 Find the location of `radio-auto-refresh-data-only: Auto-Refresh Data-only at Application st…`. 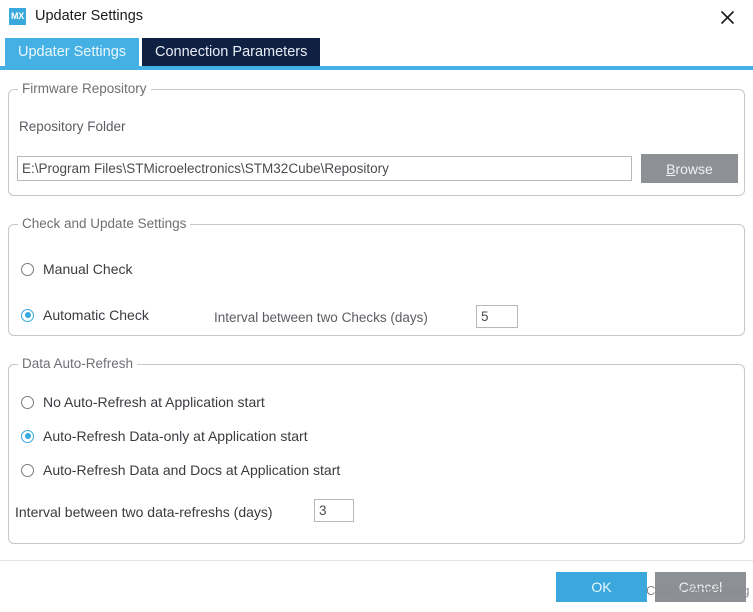

radio-auto-refresh-data-only: Auto-Refresh Data-only at Application st… is located at coordinates (164, 436).